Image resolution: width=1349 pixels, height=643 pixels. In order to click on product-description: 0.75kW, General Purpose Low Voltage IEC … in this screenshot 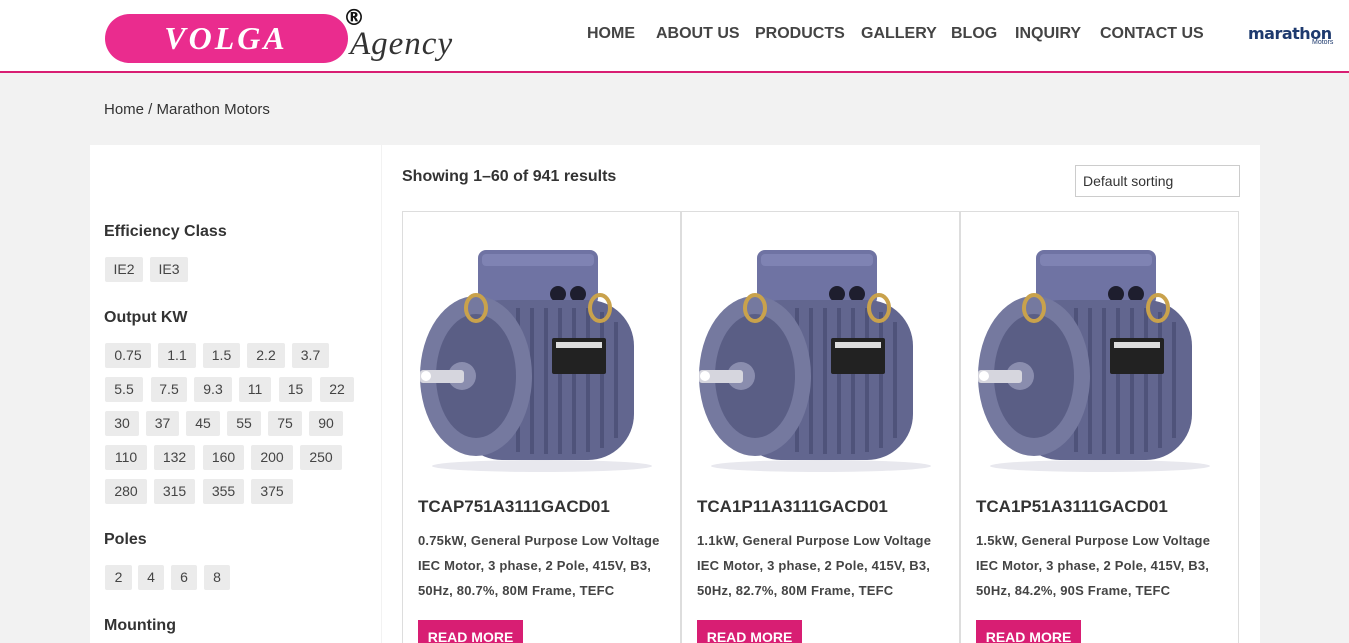, I will do `click(539, 565)`.